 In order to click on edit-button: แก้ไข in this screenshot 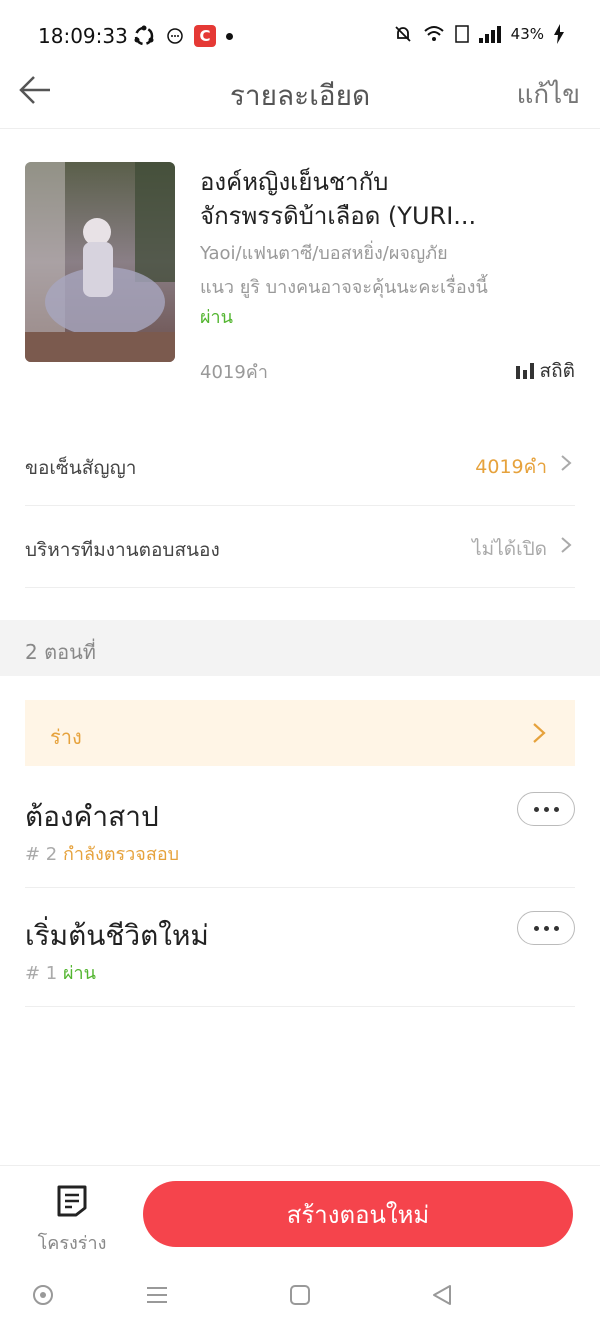, I will do `click(548, 94)`.